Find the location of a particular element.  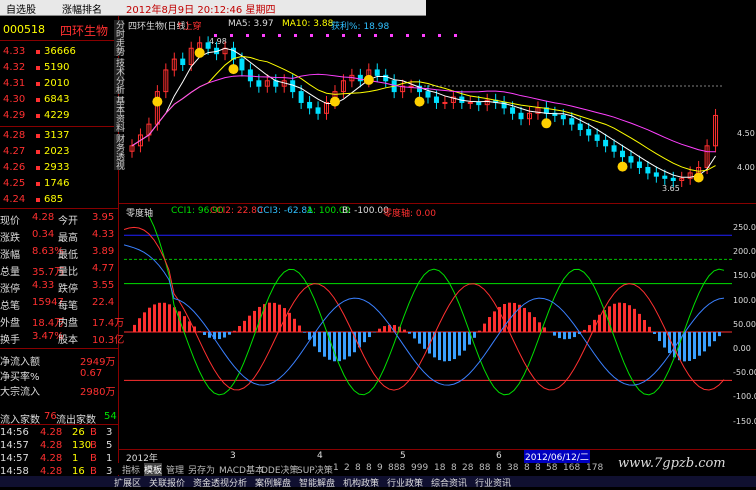

watermark: www.7gpzb.com is located at coordinates (672, 463).